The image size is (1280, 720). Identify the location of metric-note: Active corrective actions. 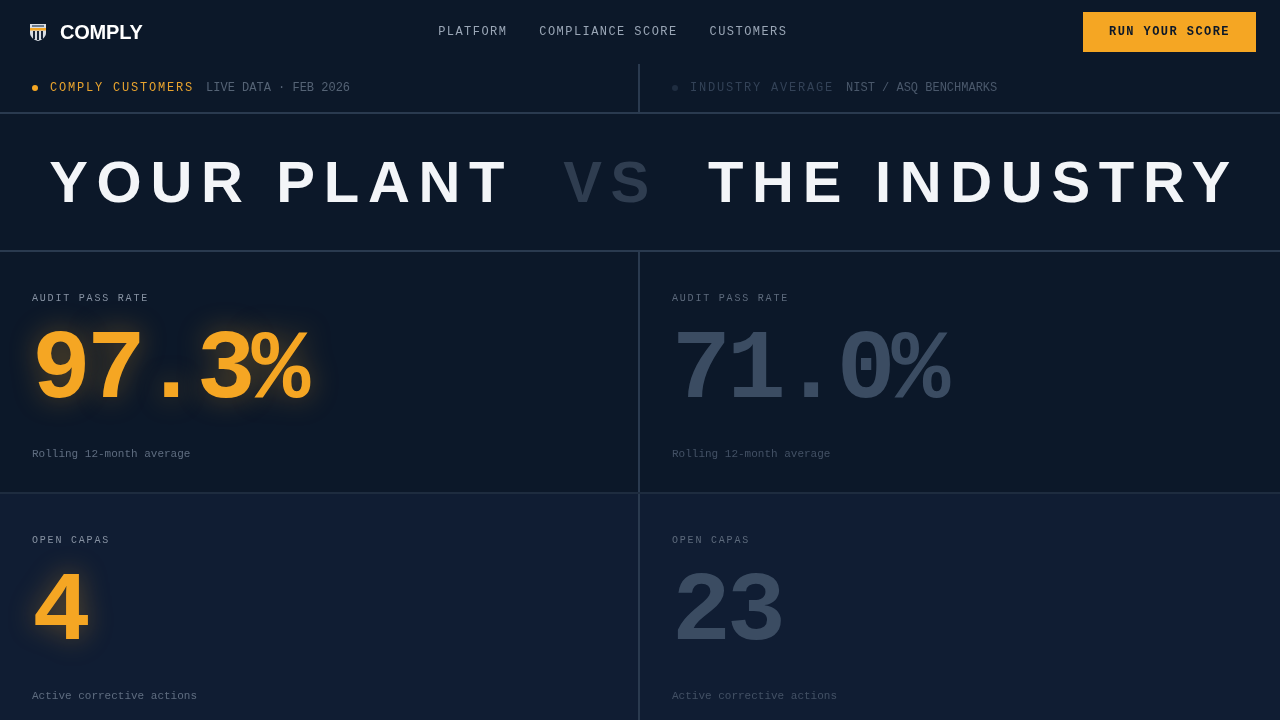
(115, 696).